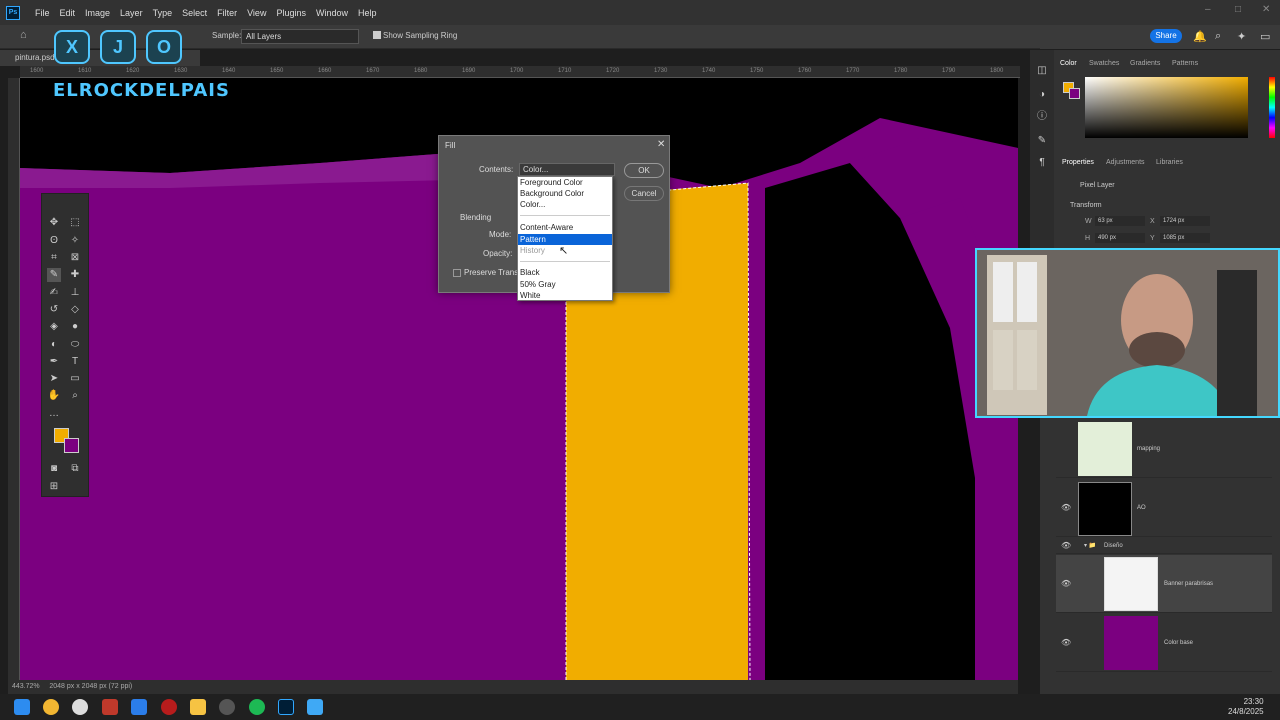 The height and width of the screenshot is (720, 1280). I want to click on blur-tool-icon: ●, so click(75, 327).